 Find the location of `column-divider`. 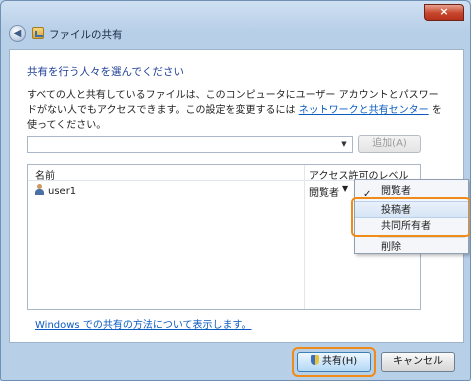

column-divider is located at coordinates (304, 237).